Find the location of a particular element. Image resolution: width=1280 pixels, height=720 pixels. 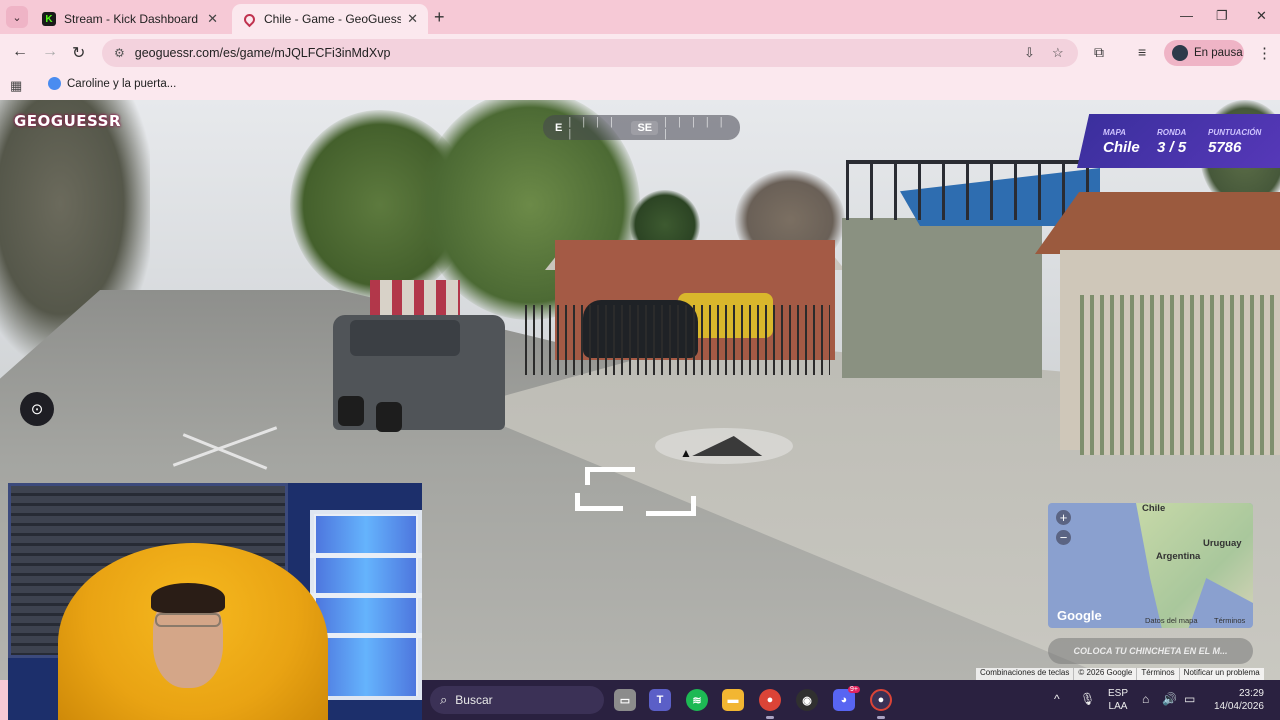

chrome-profile-icon: ● is located at coordinates (881, 700).